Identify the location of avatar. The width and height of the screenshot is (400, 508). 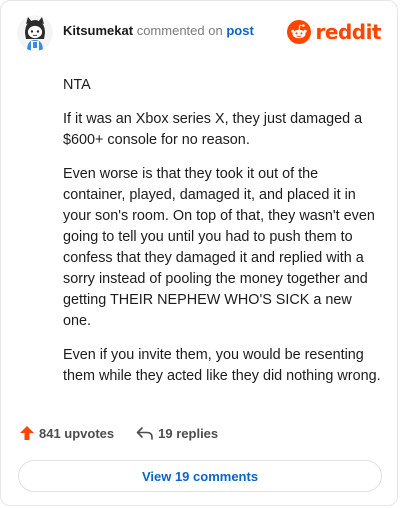
(35, 33).